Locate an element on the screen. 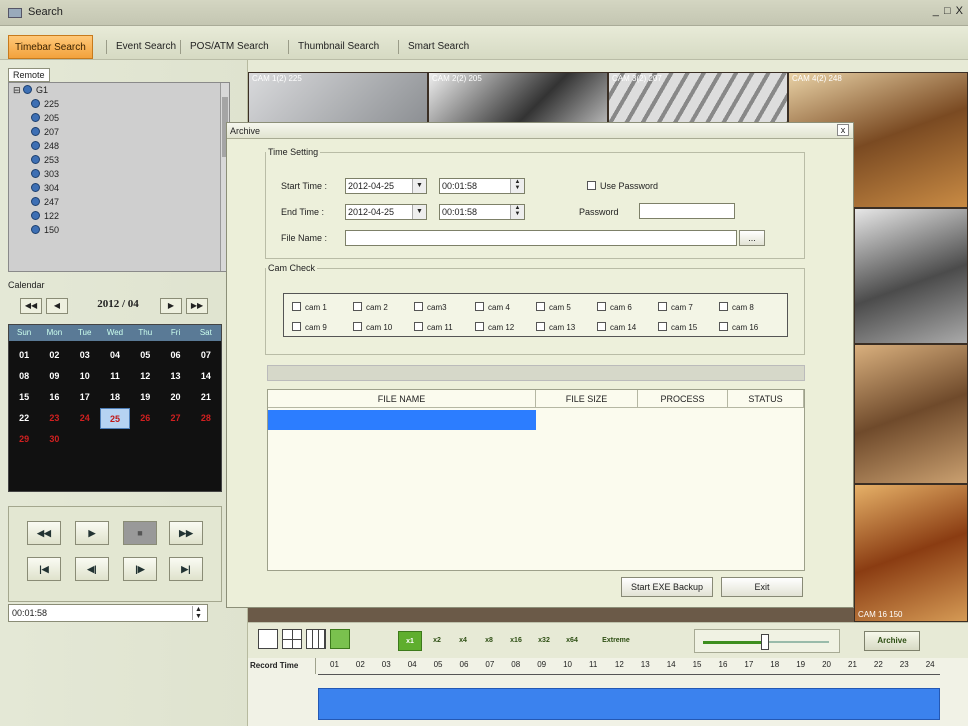 The image size is (968, 726). calendar-day: 01 is located at coordinates (24, 355).